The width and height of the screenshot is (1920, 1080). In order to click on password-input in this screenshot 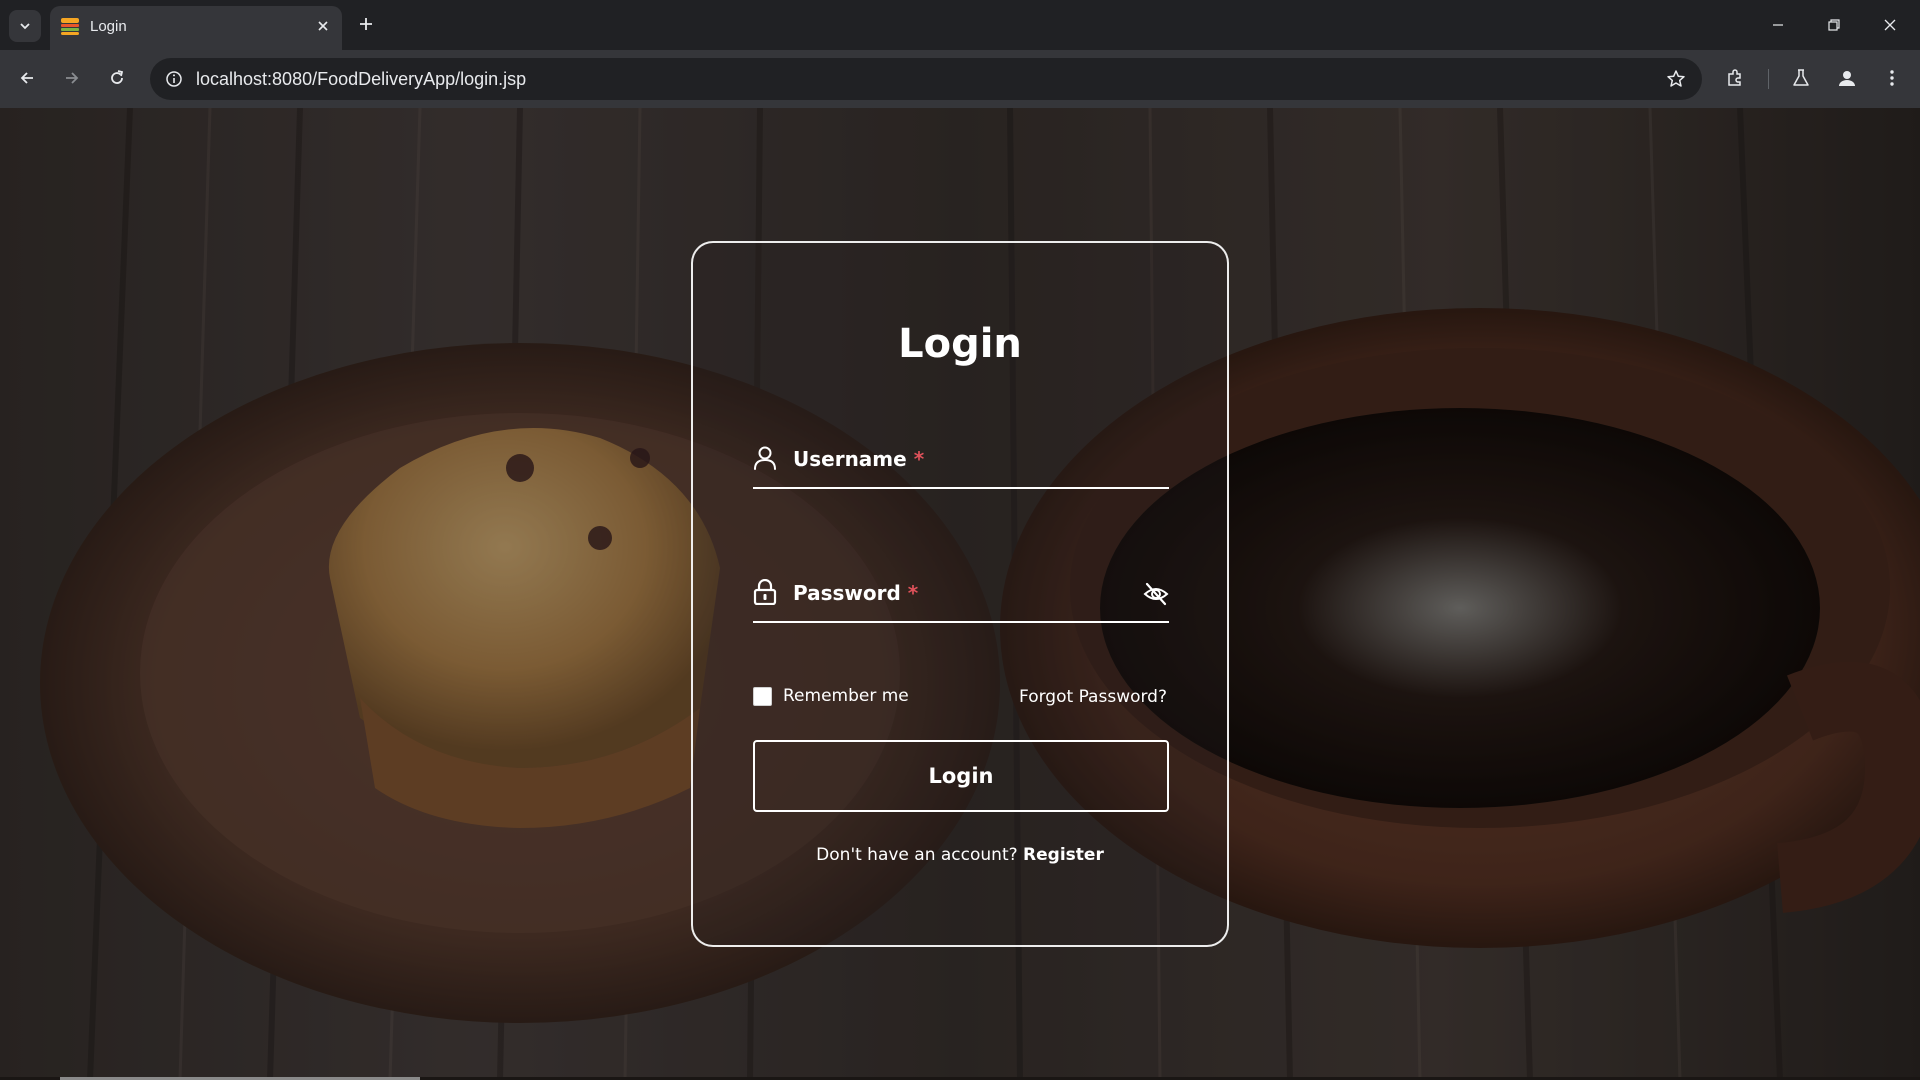, I will do `click(961, 594)`.